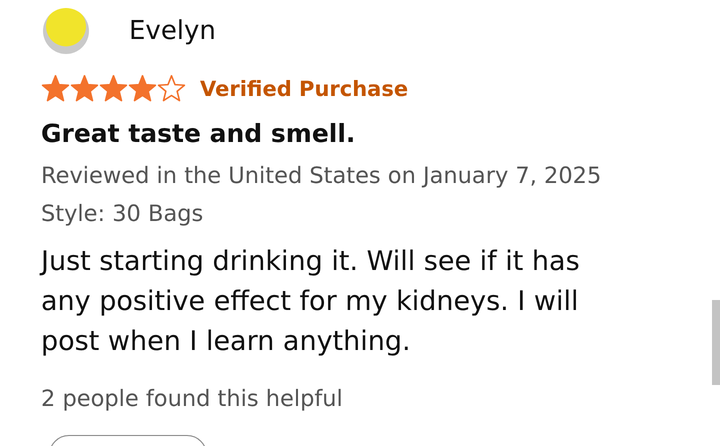  Describe the element at coordinates (66, 31) in the screenshot. I see `avatar-photo-placeholder` at that location.